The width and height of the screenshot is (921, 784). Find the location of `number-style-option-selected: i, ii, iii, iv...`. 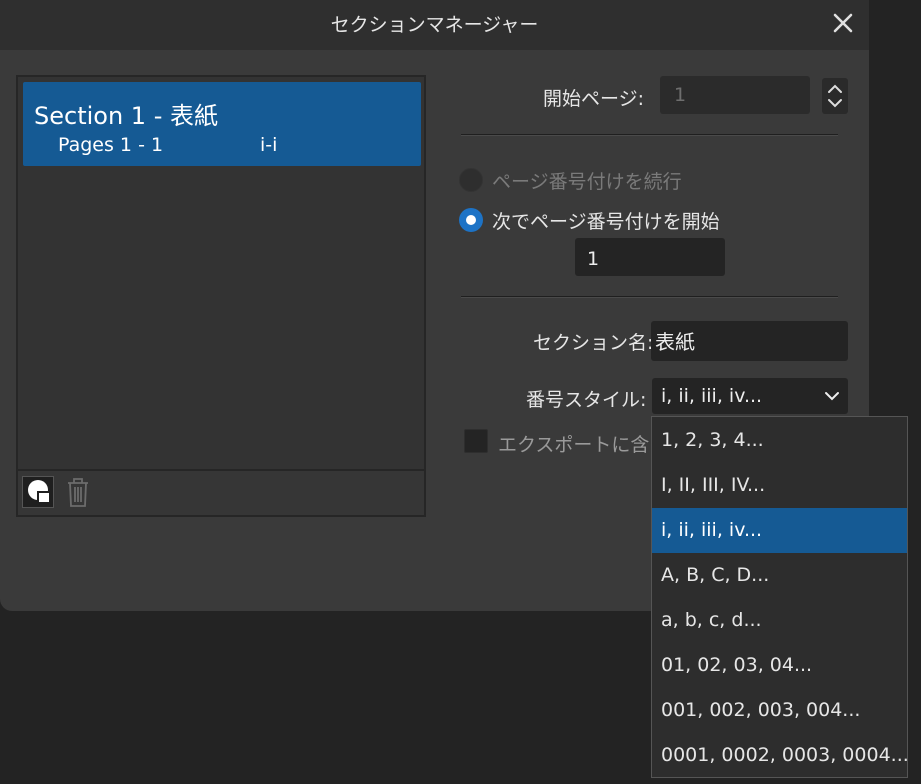

number-style-option-selected: i, ii, iii, iv... is located at coordinates (779, 530).